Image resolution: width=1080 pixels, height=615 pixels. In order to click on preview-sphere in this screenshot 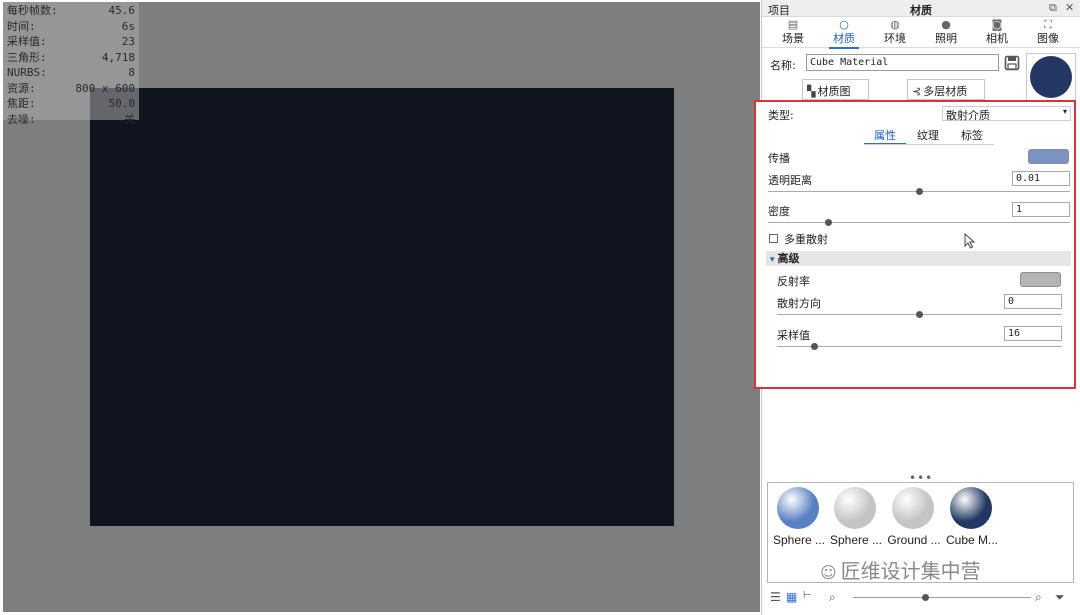, I will do `click(1051, 77)`.